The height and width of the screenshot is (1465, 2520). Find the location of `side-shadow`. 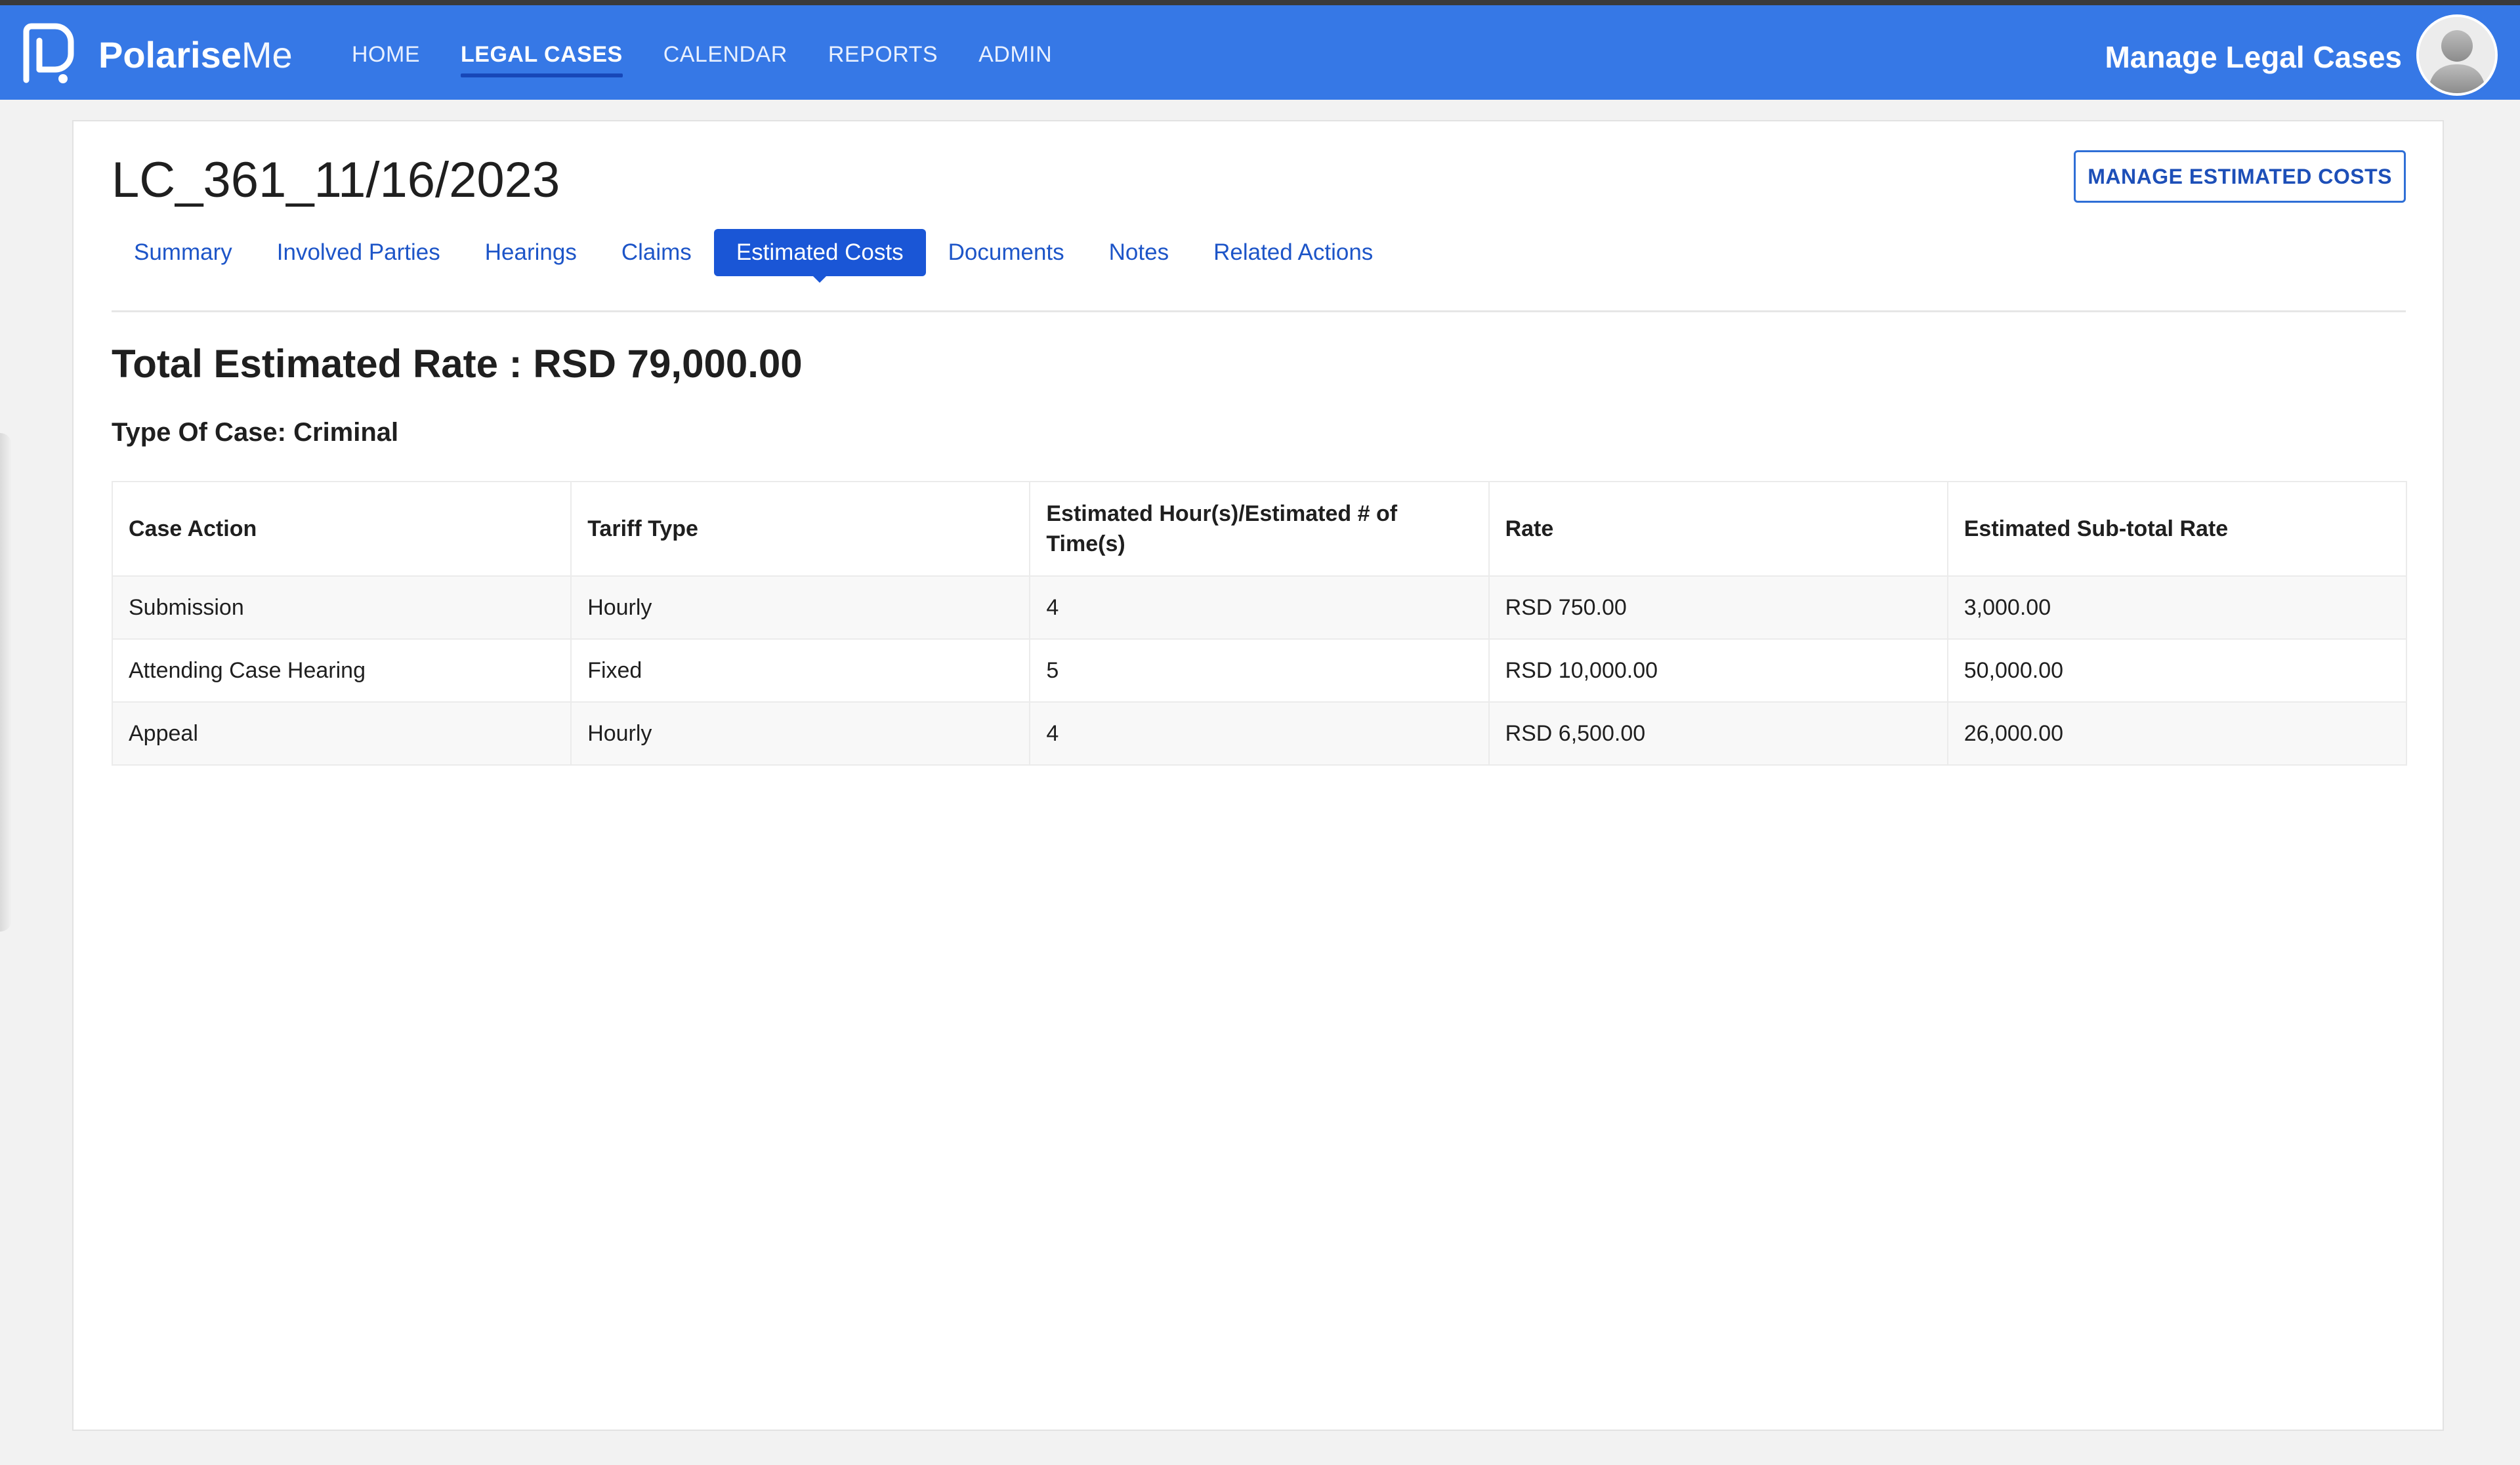

side-shadow is located at coordinates (6, 682).